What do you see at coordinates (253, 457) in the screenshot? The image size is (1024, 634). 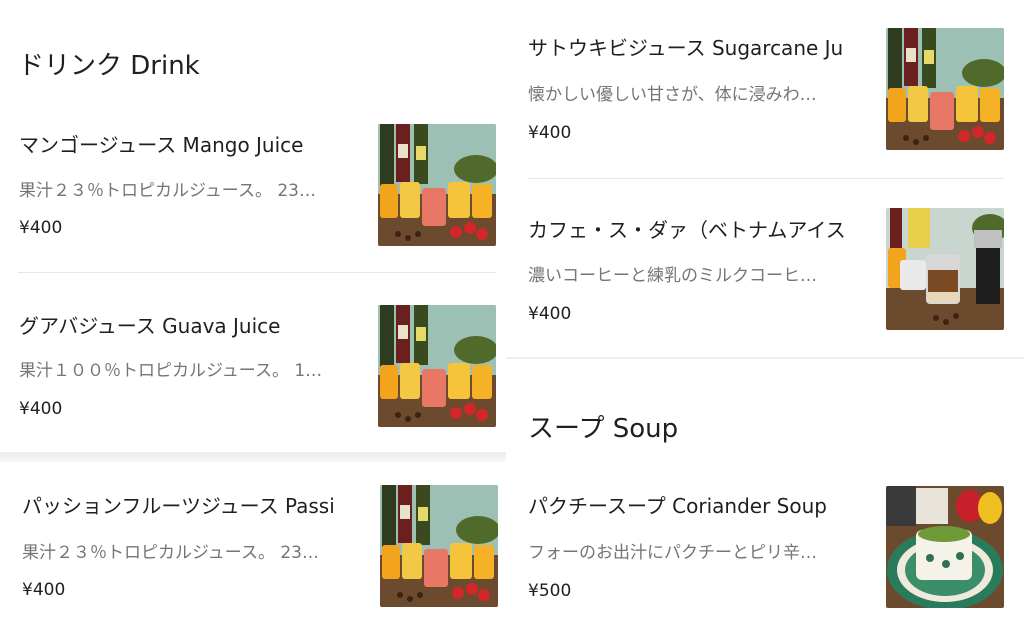 I see `scroll-divider` at bounding box center [253, 457].